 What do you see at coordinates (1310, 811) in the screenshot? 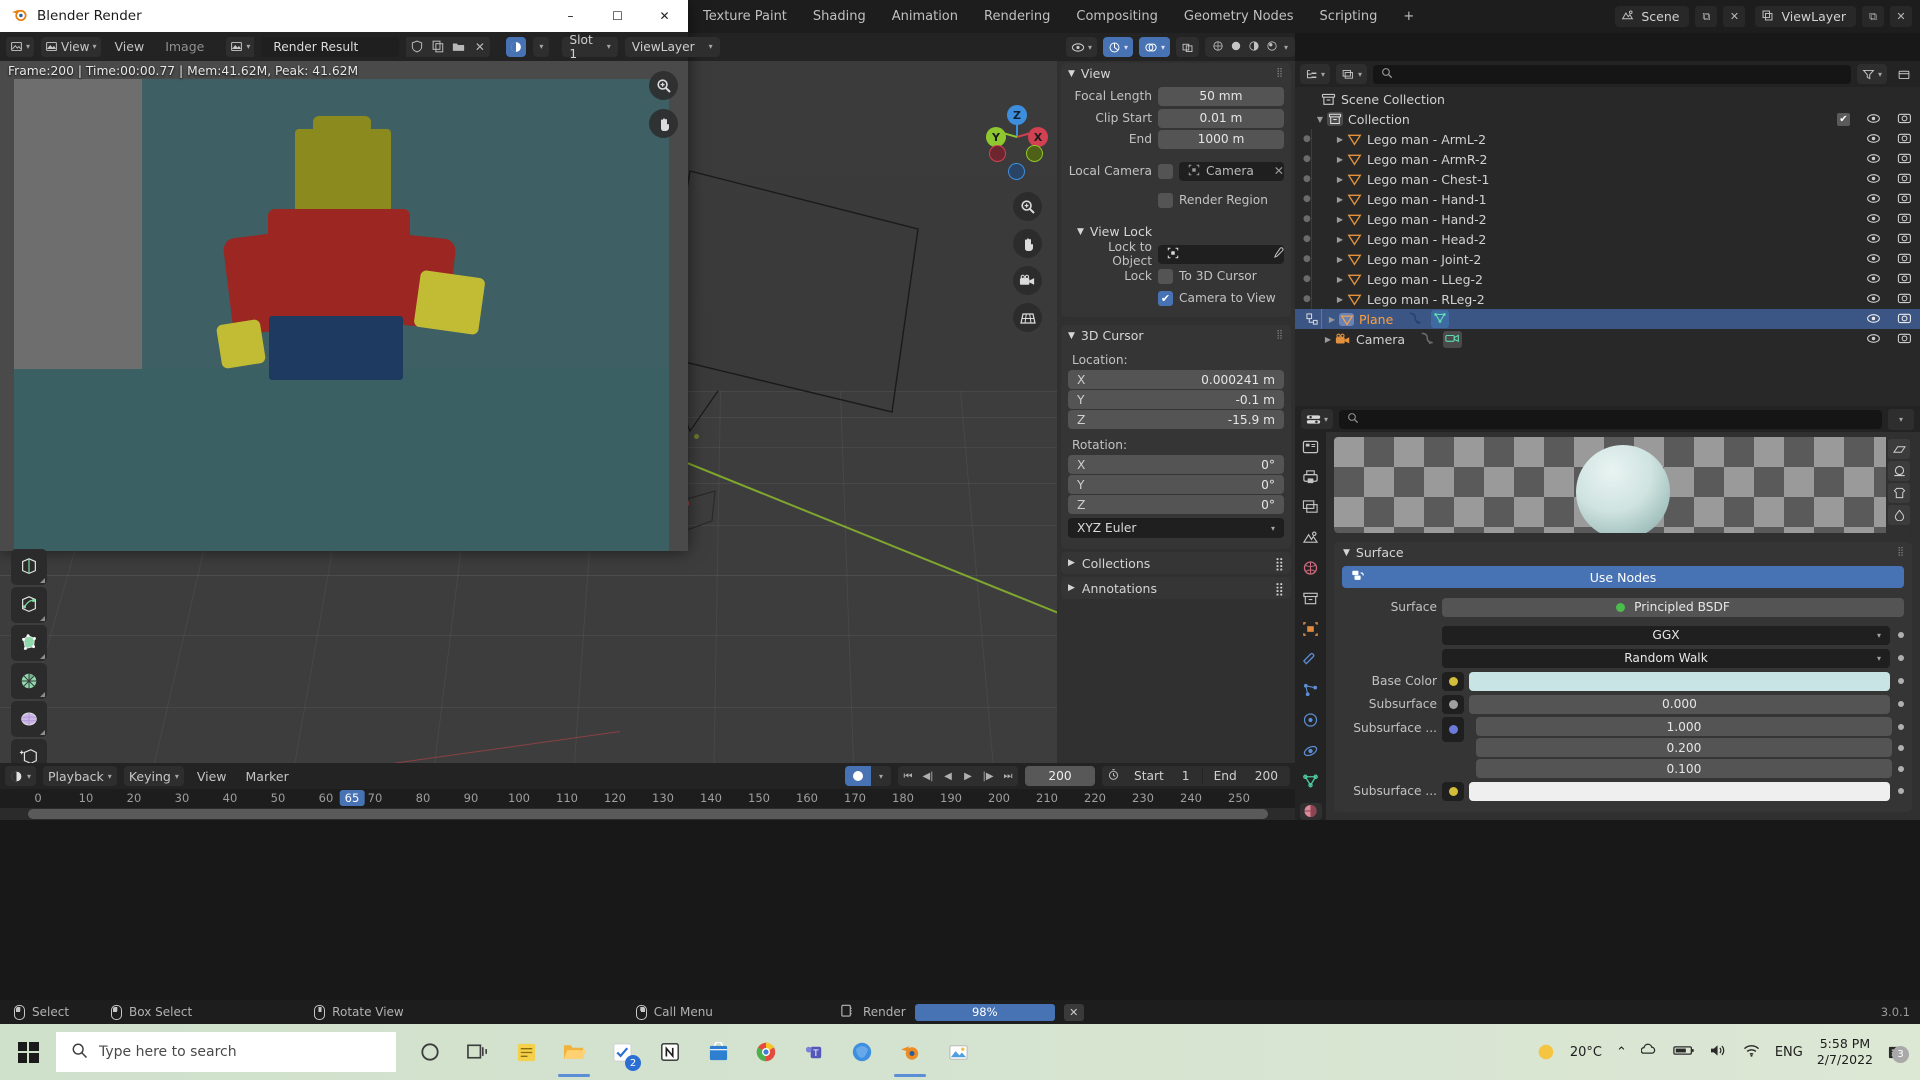
I see `material-tab-icon` at bounding box center [1310, 811].